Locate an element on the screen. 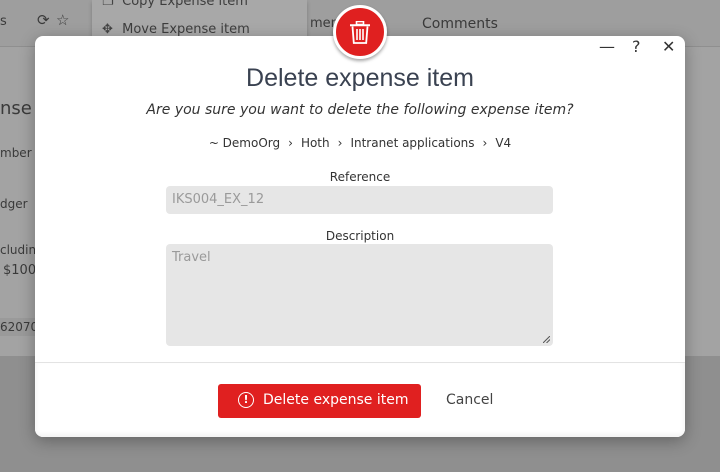  background-menu-item-label: Move Expense item is located at coordinates (186, 29).